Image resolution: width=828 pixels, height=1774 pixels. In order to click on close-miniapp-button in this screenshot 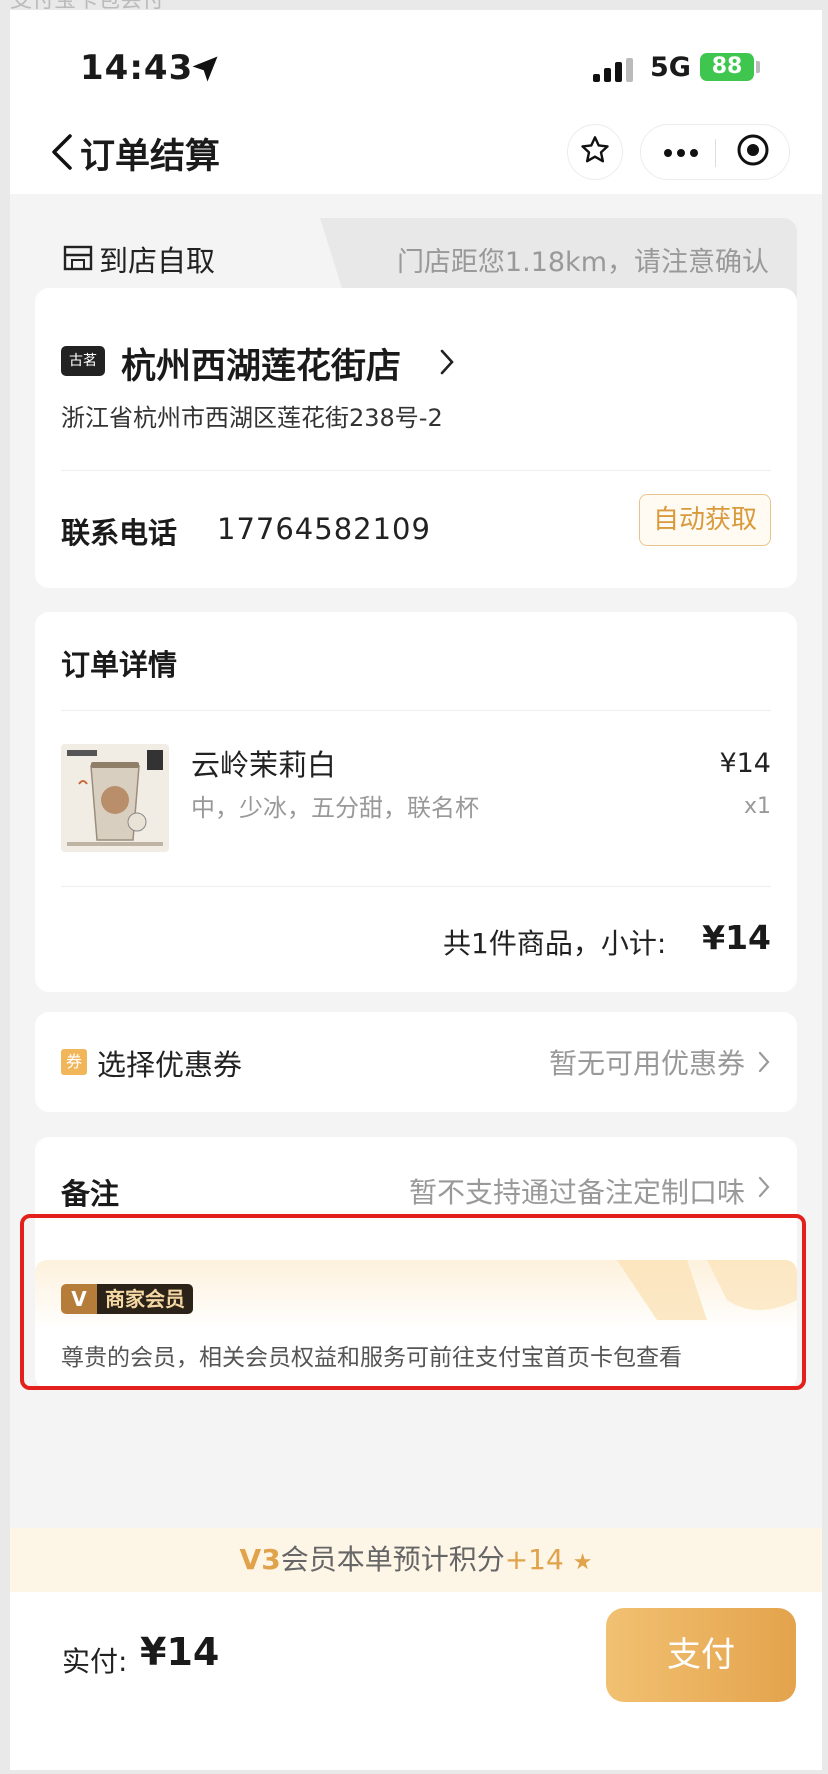, I will do `click(753, 152)`.